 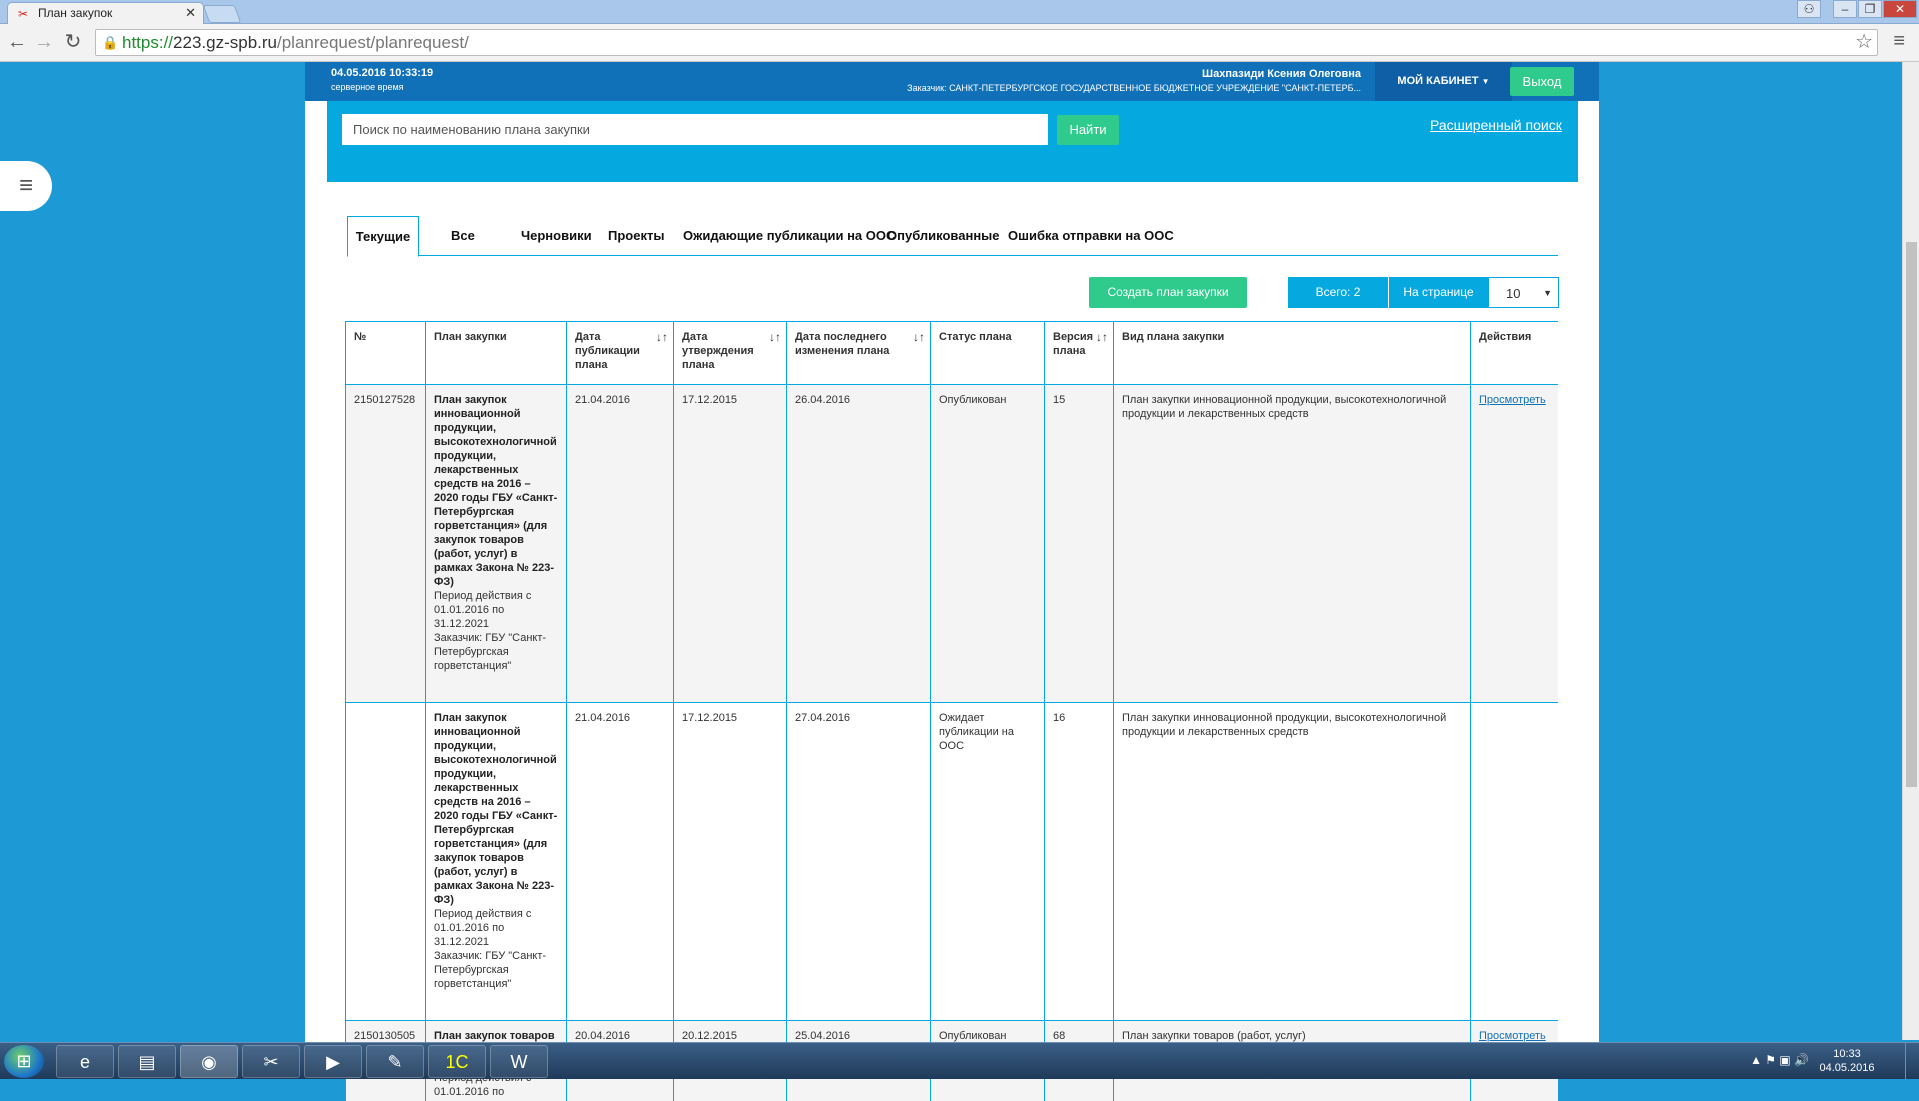 What do you see at coordinates (222, 14) in the screenshot?
I see `new-tab-button` at bounding box center [222, 14].